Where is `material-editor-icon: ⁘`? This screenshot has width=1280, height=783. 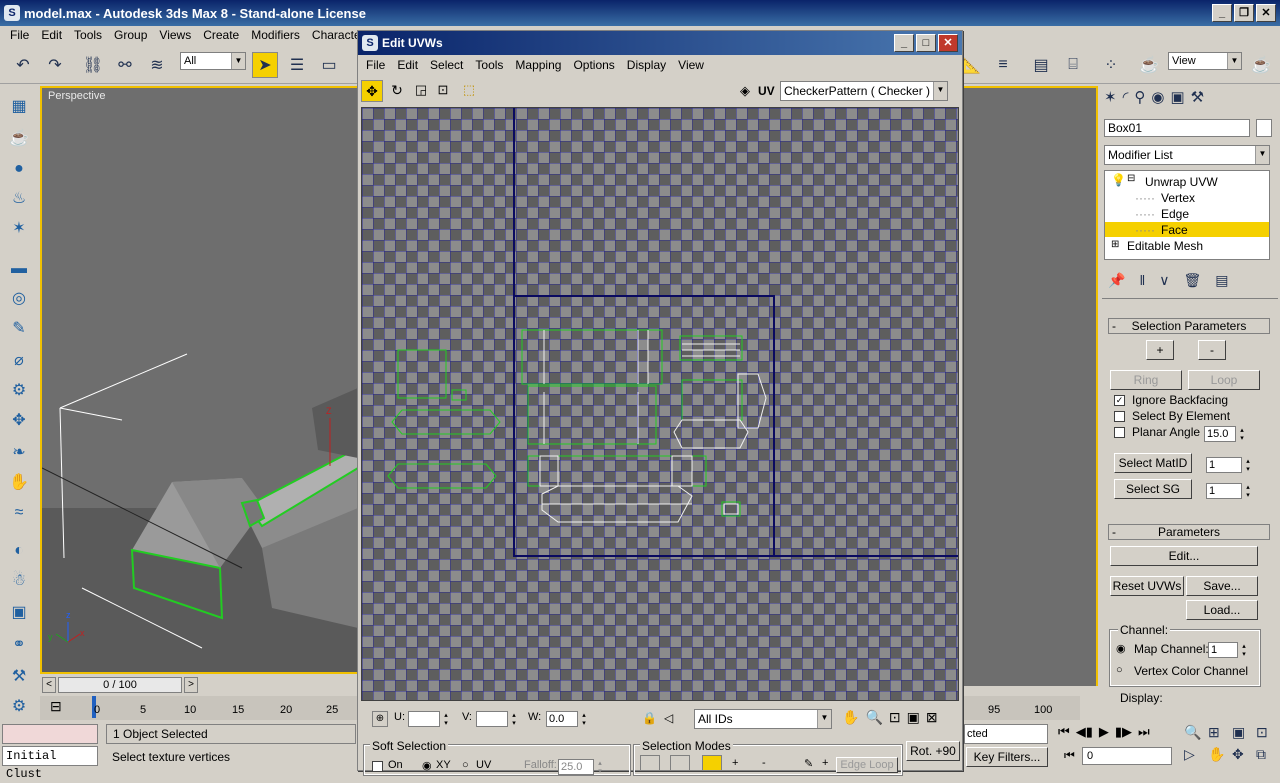 material-editor-icon: ⁘ is located at coordinates (1111, 65).